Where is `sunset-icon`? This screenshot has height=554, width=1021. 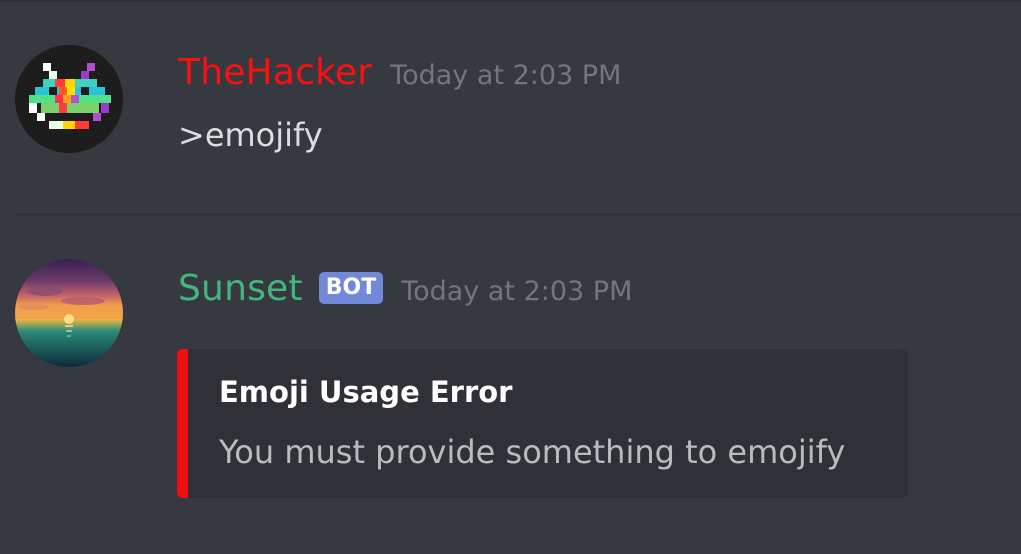 sunset-icon is located at coordinates (69, 313).